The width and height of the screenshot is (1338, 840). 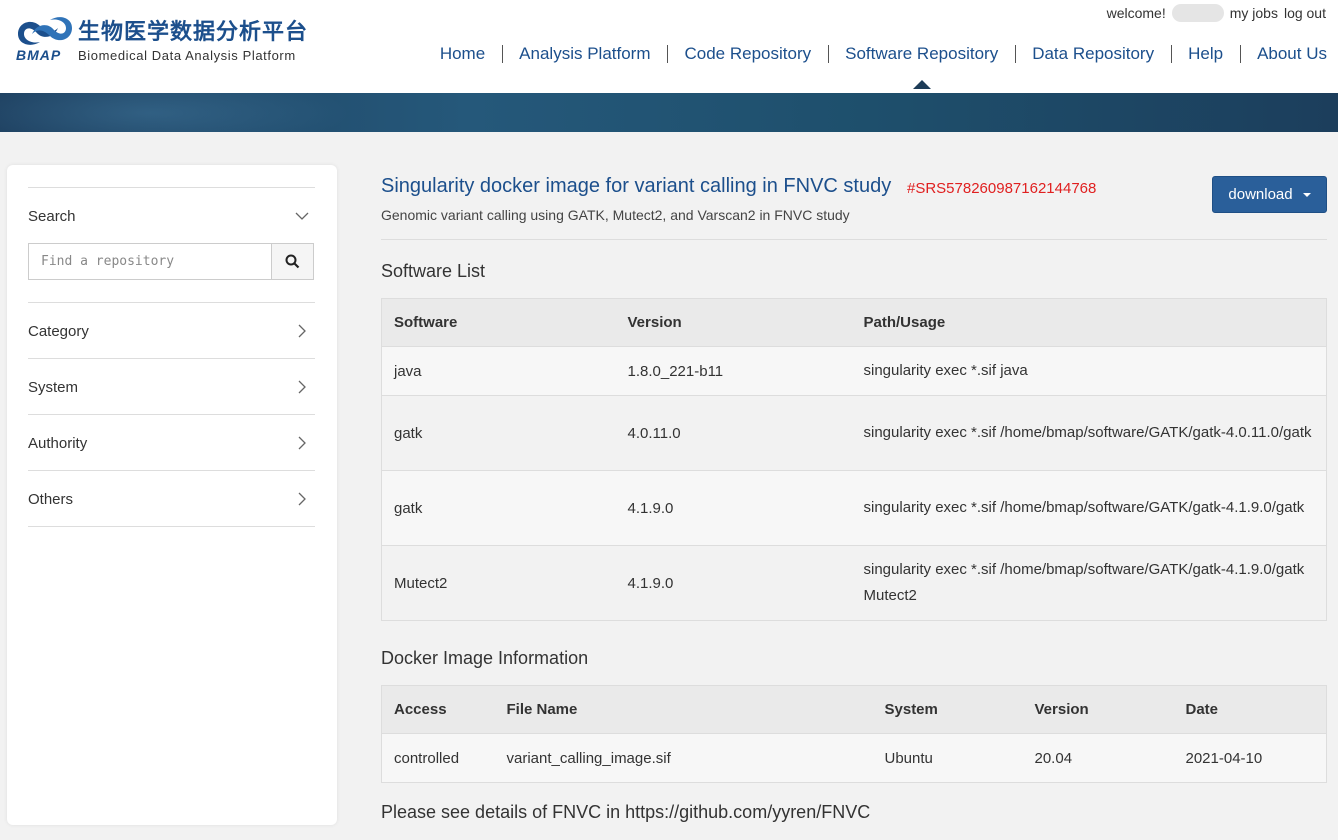 I want to click on column-header: Path/Usage, so click(x=1089, y=322).